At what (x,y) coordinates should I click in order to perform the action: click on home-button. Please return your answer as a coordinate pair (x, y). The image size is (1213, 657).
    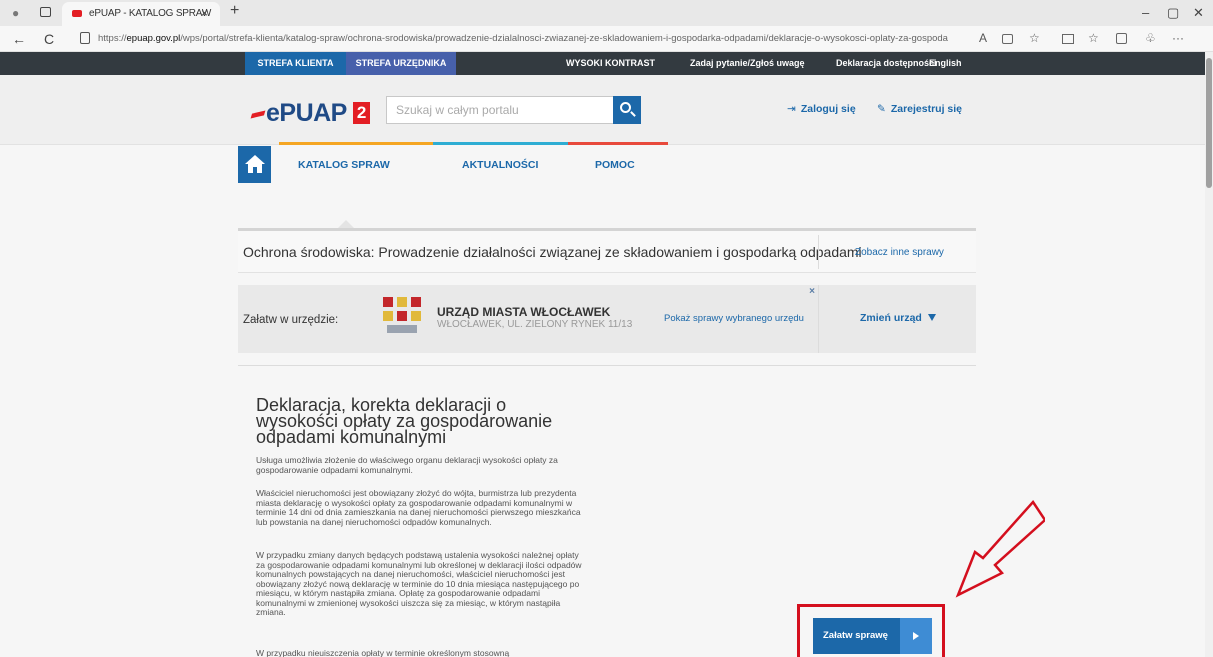
    Looking at the image, I should click on (254, 164).